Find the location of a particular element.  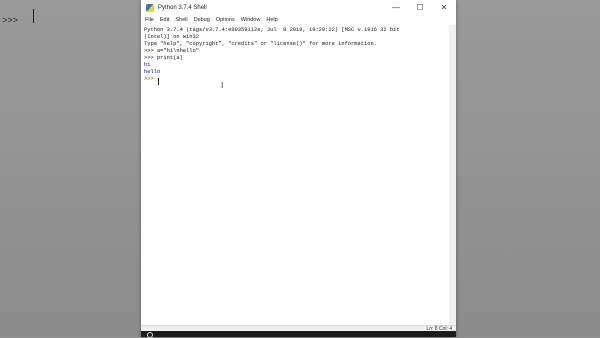

menu-shell: Shell is located at coordinates (181, 20).